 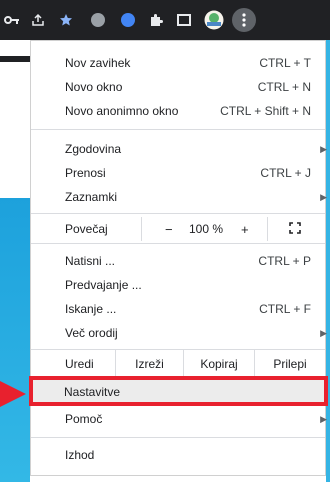 What do you see at coordinates (66, 20) in the screenshot?
I see `bookmark-star-icon` at bounding box center [66, 20].